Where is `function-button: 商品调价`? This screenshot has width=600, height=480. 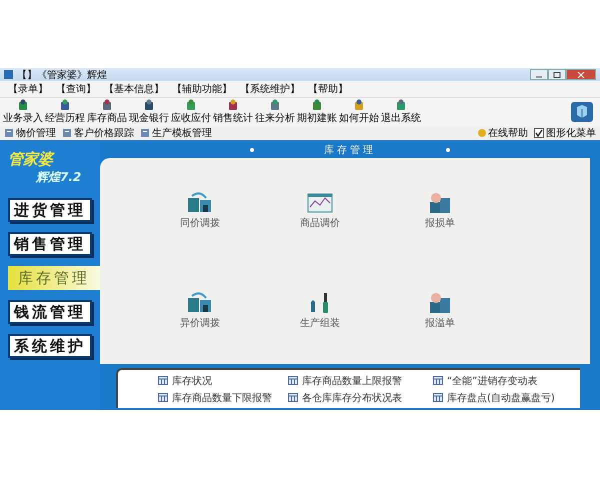 function-button: 商品调价 is located at coordinates (320, 211).